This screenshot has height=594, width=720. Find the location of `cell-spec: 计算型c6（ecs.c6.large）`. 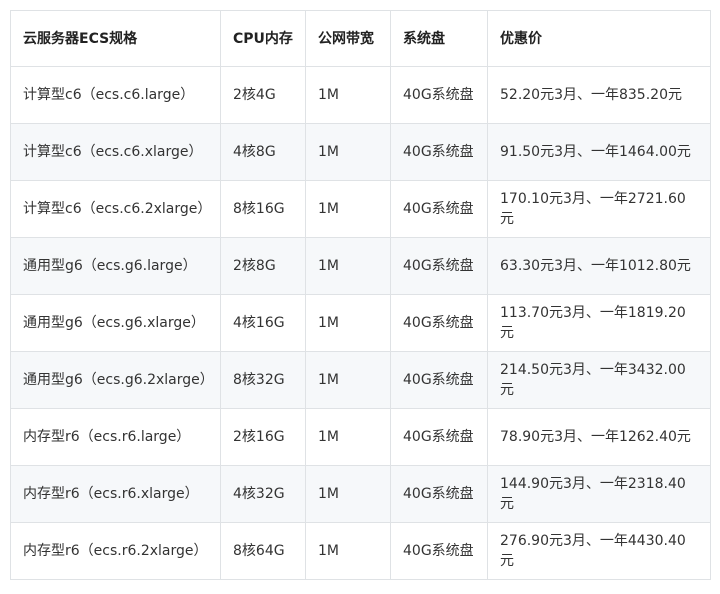

cell-spec: 计算型c6（ecs.c6.large） is located at coordinates (115, 95).